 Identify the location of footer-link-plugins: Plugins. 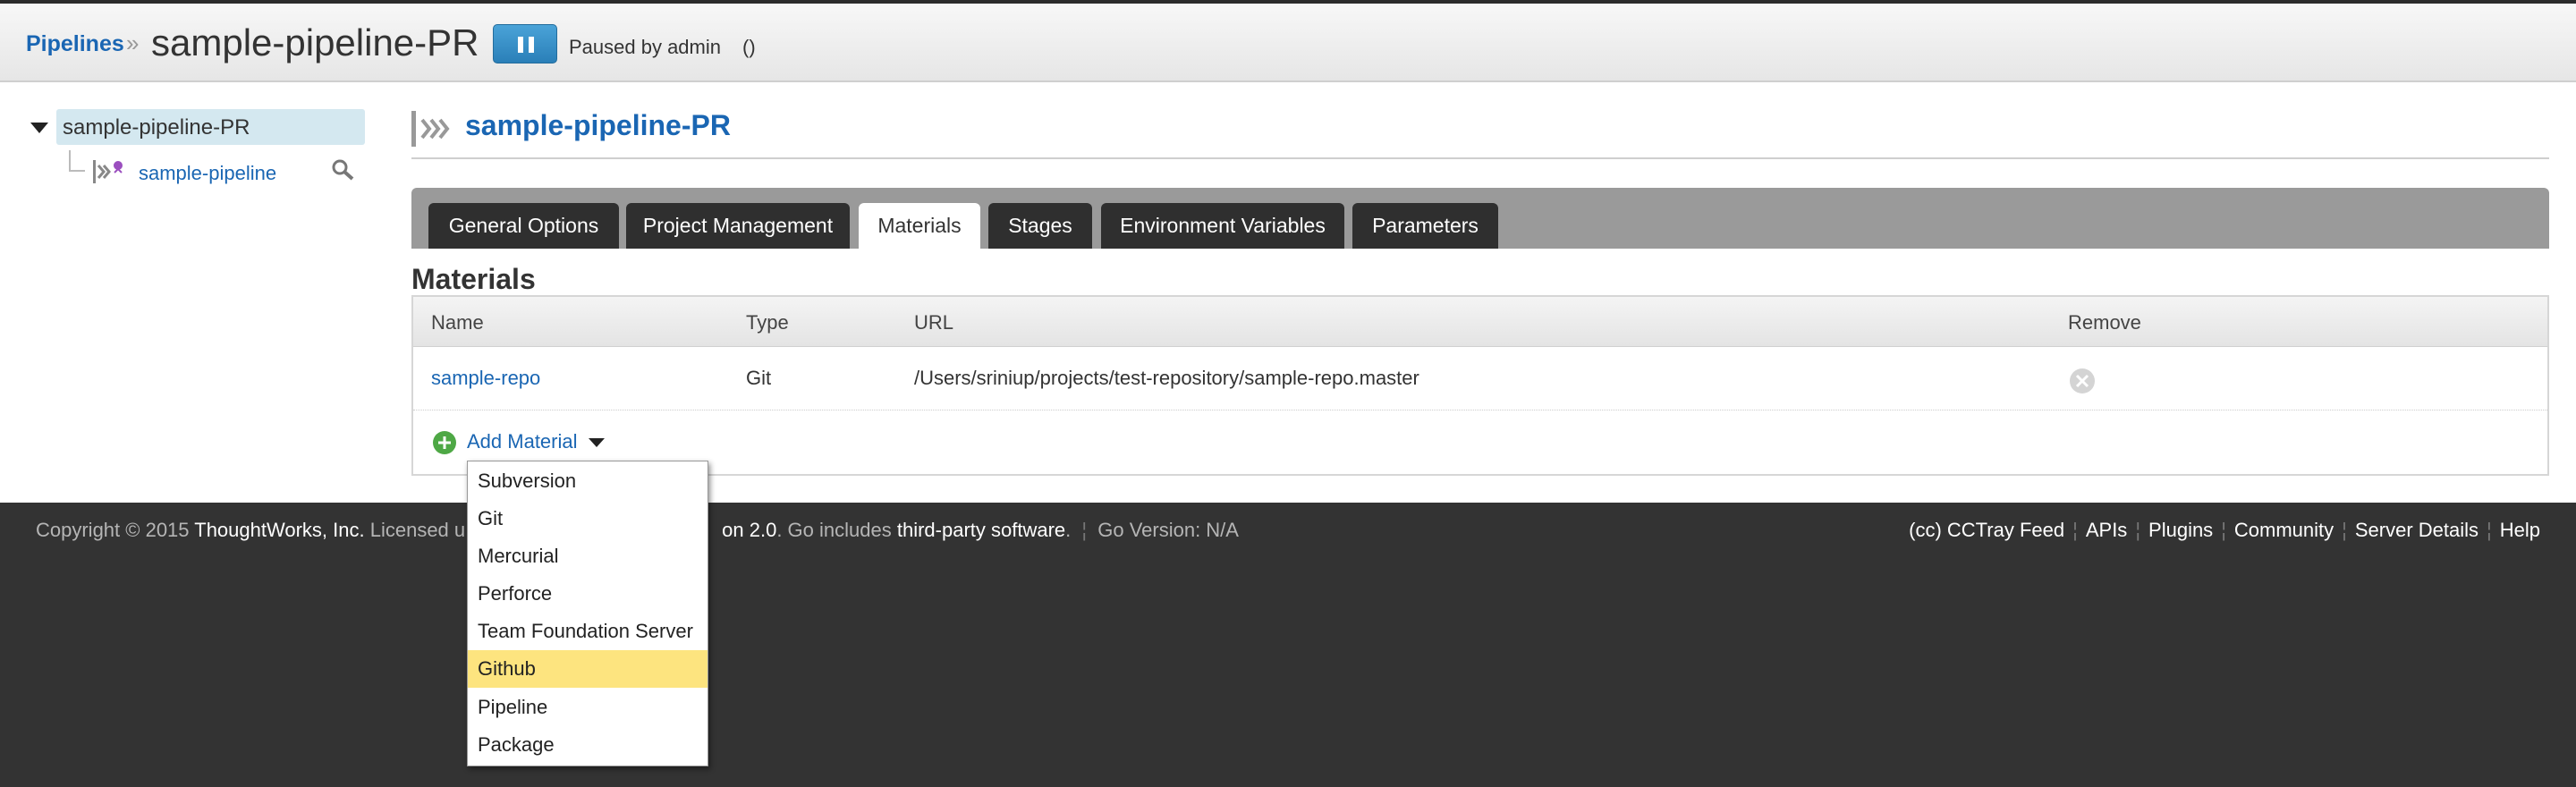
(2180, 530).